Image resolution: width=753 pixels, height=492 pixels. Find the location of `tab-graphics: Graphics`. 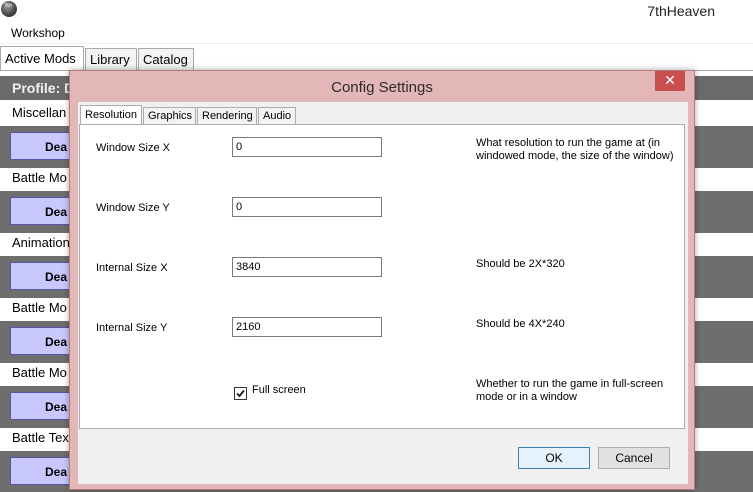

tab-graphics: Graphics is located at coordinates (169, 116).